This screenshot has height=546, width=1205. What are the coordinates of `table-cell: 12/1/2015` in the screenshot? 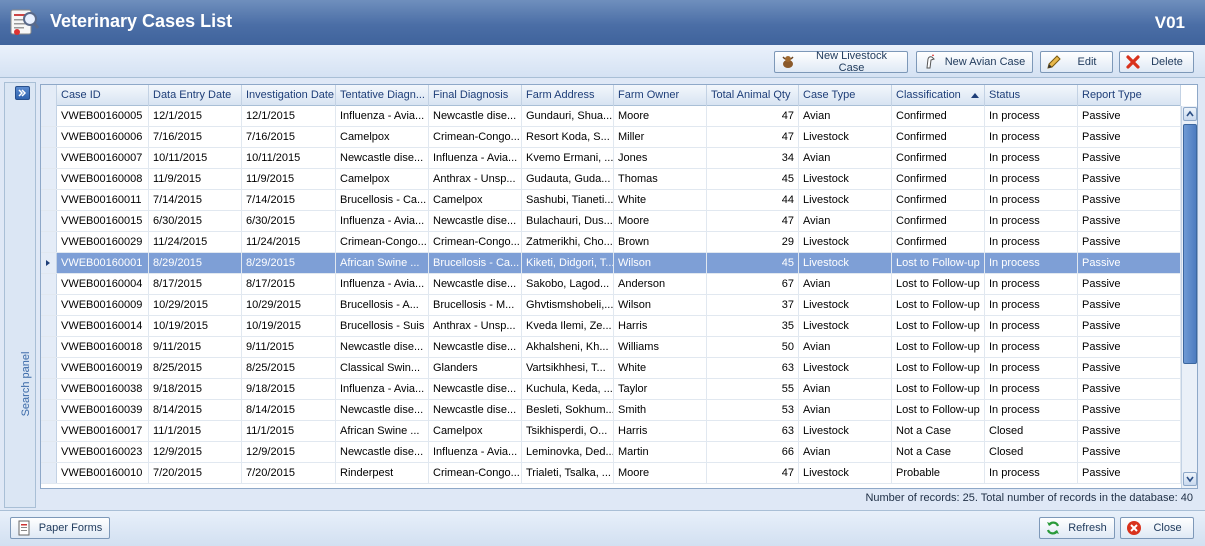 It's located at (195, 116).